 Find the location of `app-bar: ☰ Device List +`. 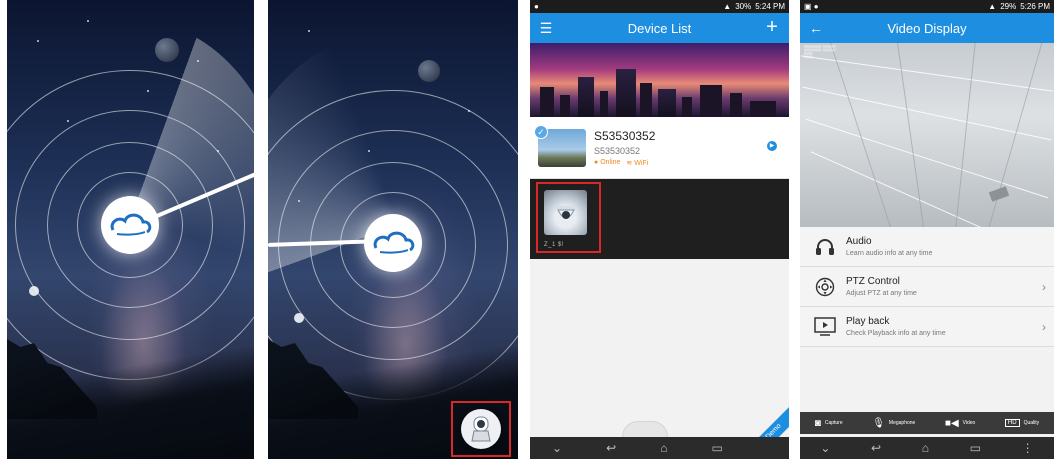

app-bar: ☰ Device List + is located at coordinates (659, 28).